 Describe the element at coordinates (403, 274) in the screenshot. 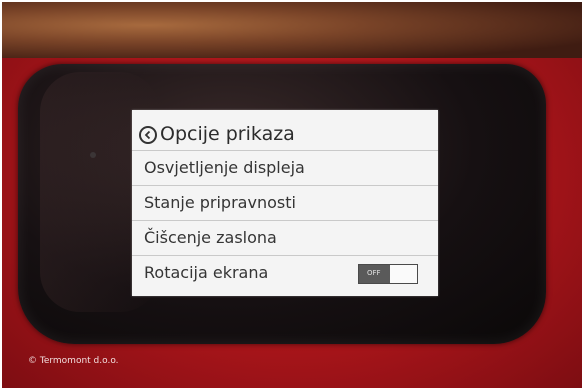

I see `toggle-knob` at that location.